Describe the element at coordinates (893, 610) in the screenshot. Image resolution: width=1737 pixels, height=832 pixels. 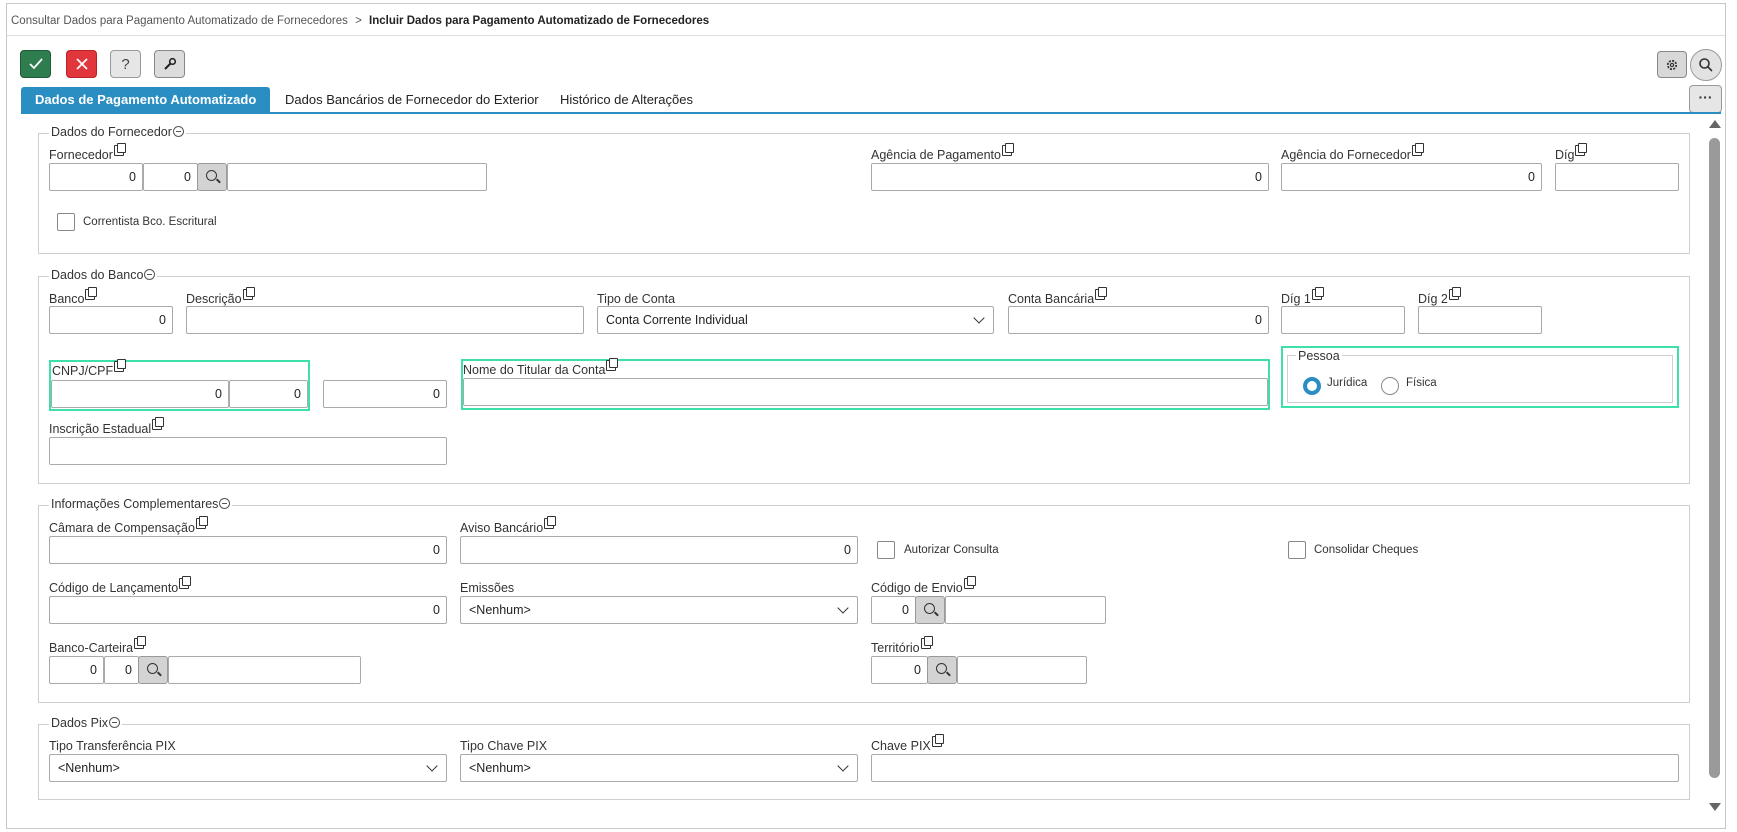
I see `codigo-envio-input: 0` at that location.